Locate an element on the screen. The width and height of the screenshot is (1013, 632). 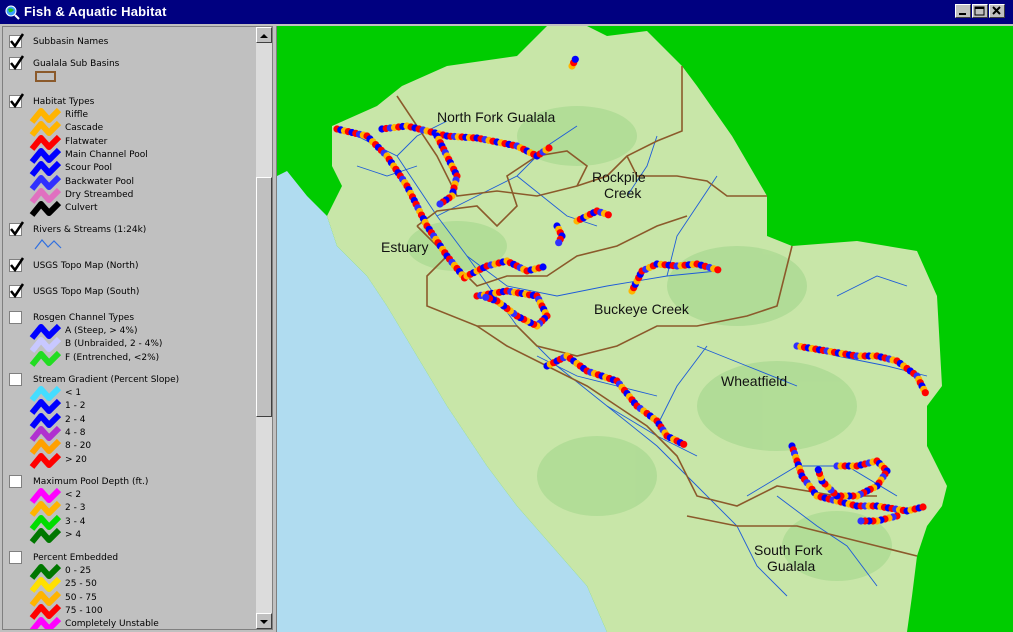
layer-name: Subbasin Names is located at coordinates (71, 42).